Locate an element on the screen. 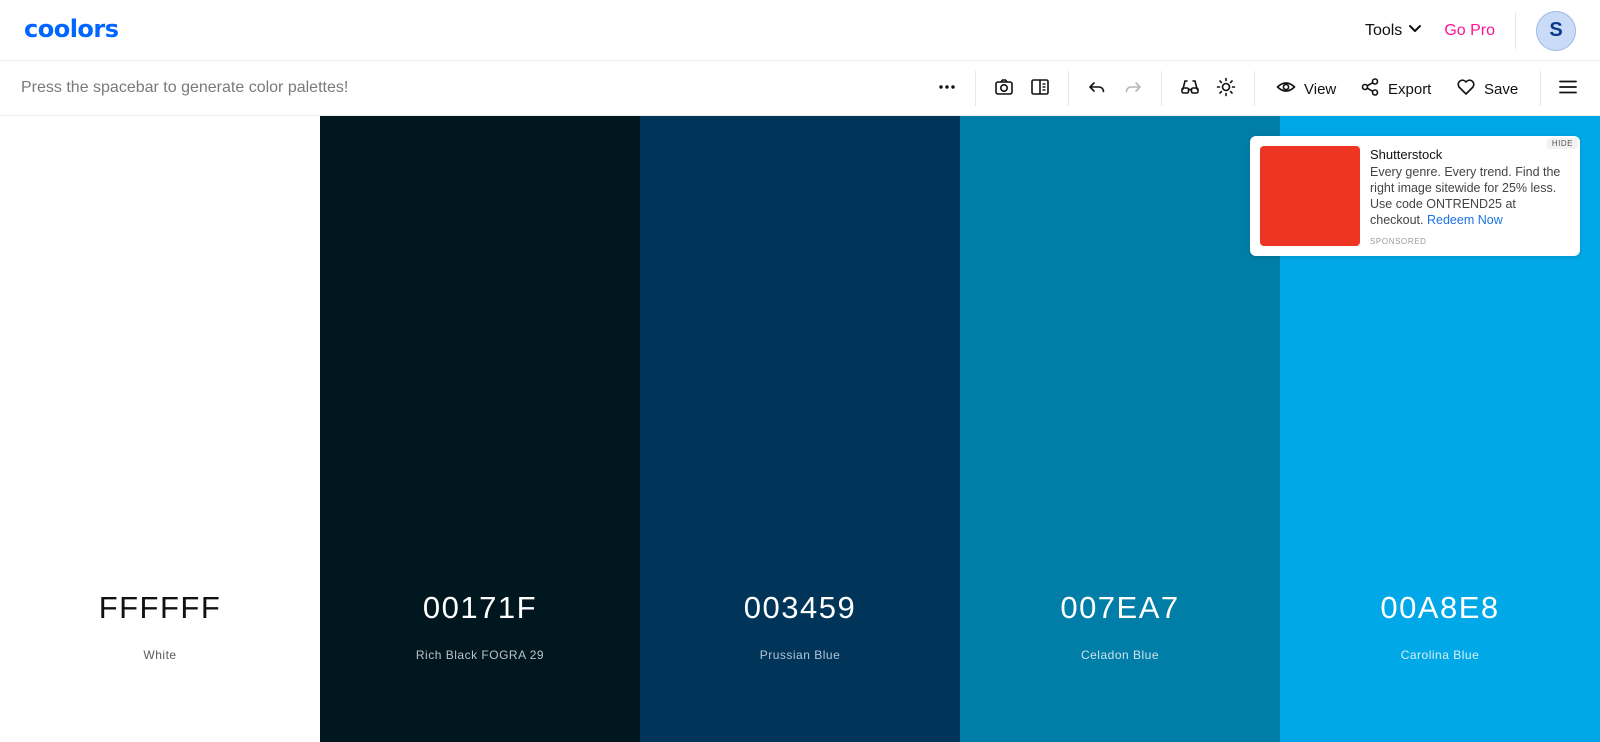  user-avatar: S is located at coordinates (1556, 30).